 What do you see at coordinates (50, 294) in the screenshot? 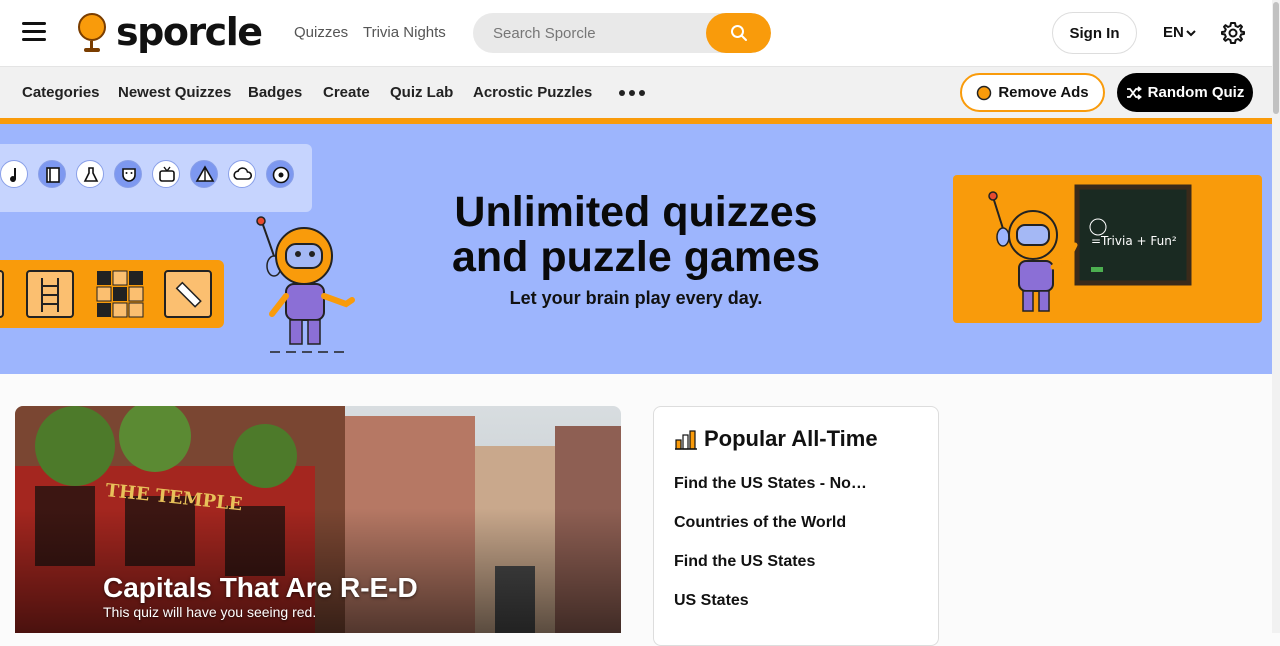
I see `ladder-puzzle-icon` at bounding box center [50, 294].